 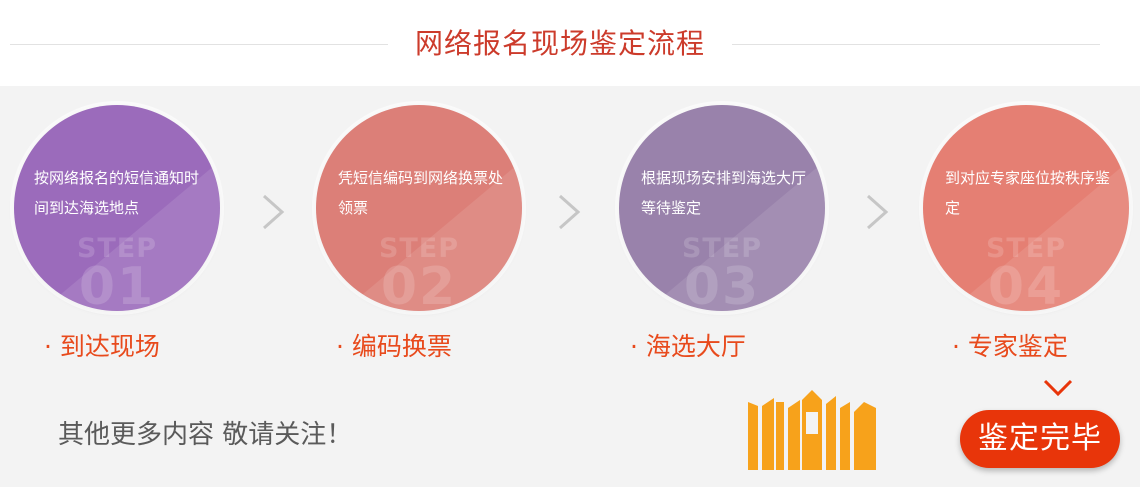 I want to click on step-3: 根据现场安排到海选大厅等待鉴定 STEP 03, so click(x=722, y=208).